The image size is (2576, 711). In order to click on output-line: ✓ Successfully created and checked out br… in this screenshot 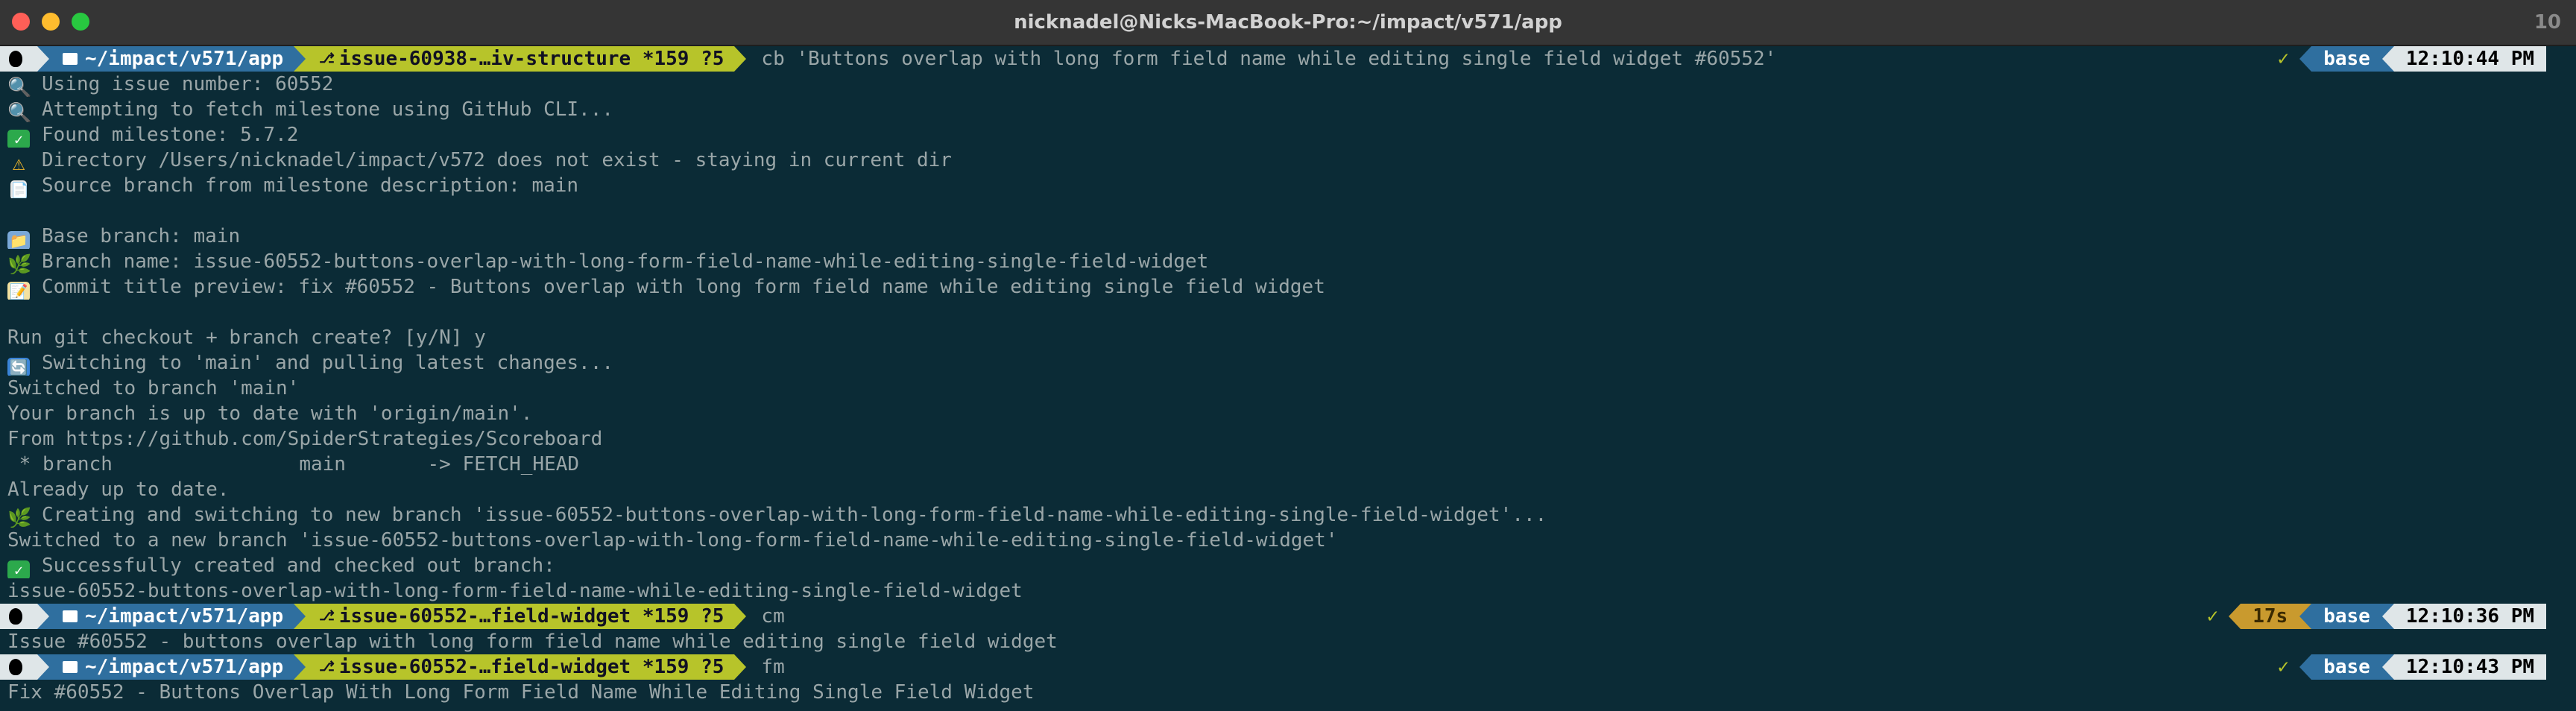, I will do `click(1288, 565)`.